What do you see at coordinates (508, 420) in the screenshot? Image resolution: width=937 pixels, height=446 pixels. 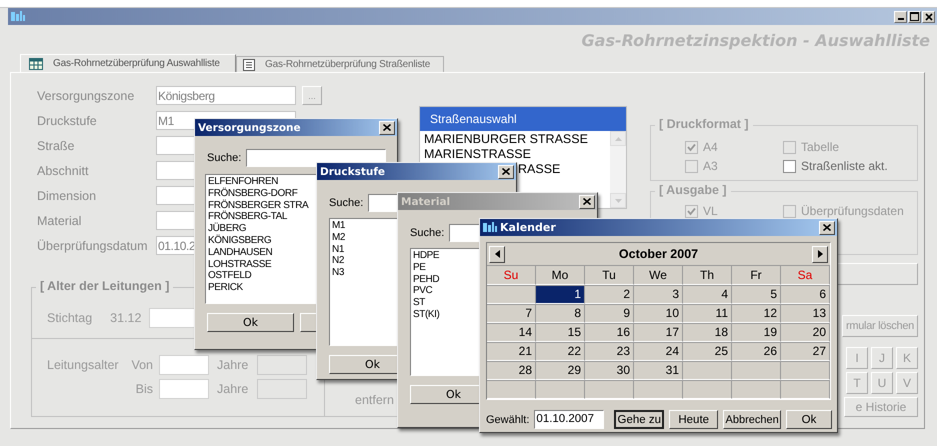 I see `chosen-label: Gewählt:` at bounding box center [508, 420].